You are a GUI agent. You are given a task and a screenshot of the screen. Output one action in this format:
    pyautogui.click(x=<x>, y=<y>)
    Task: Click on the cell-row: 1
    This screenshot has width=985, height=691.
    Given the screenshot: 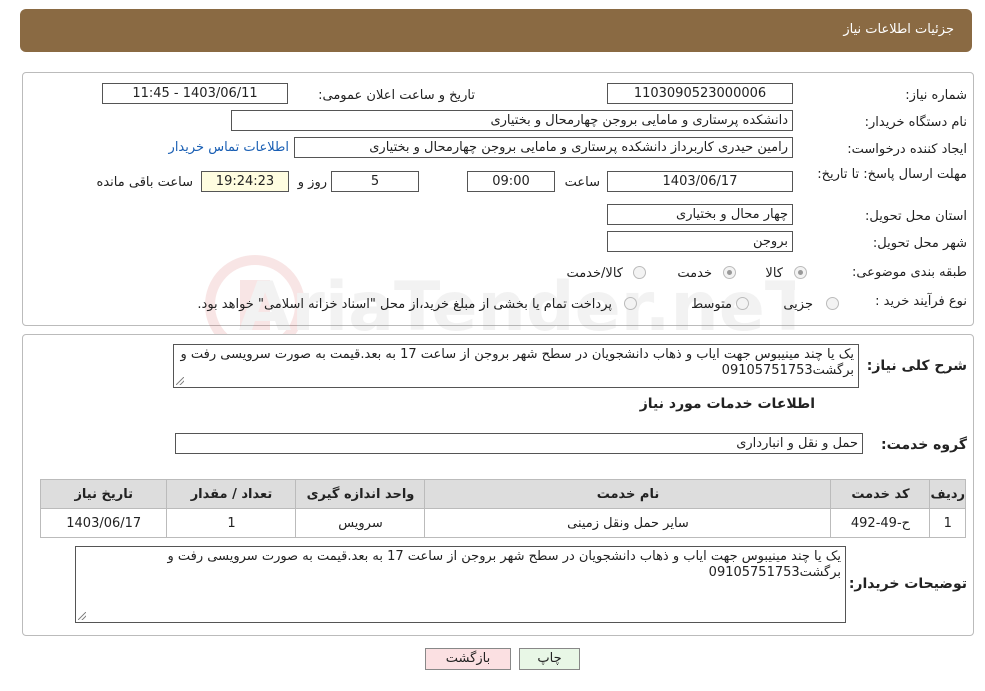 What is the action you would take?
    pyautogui.click(x=947, y=523)
    